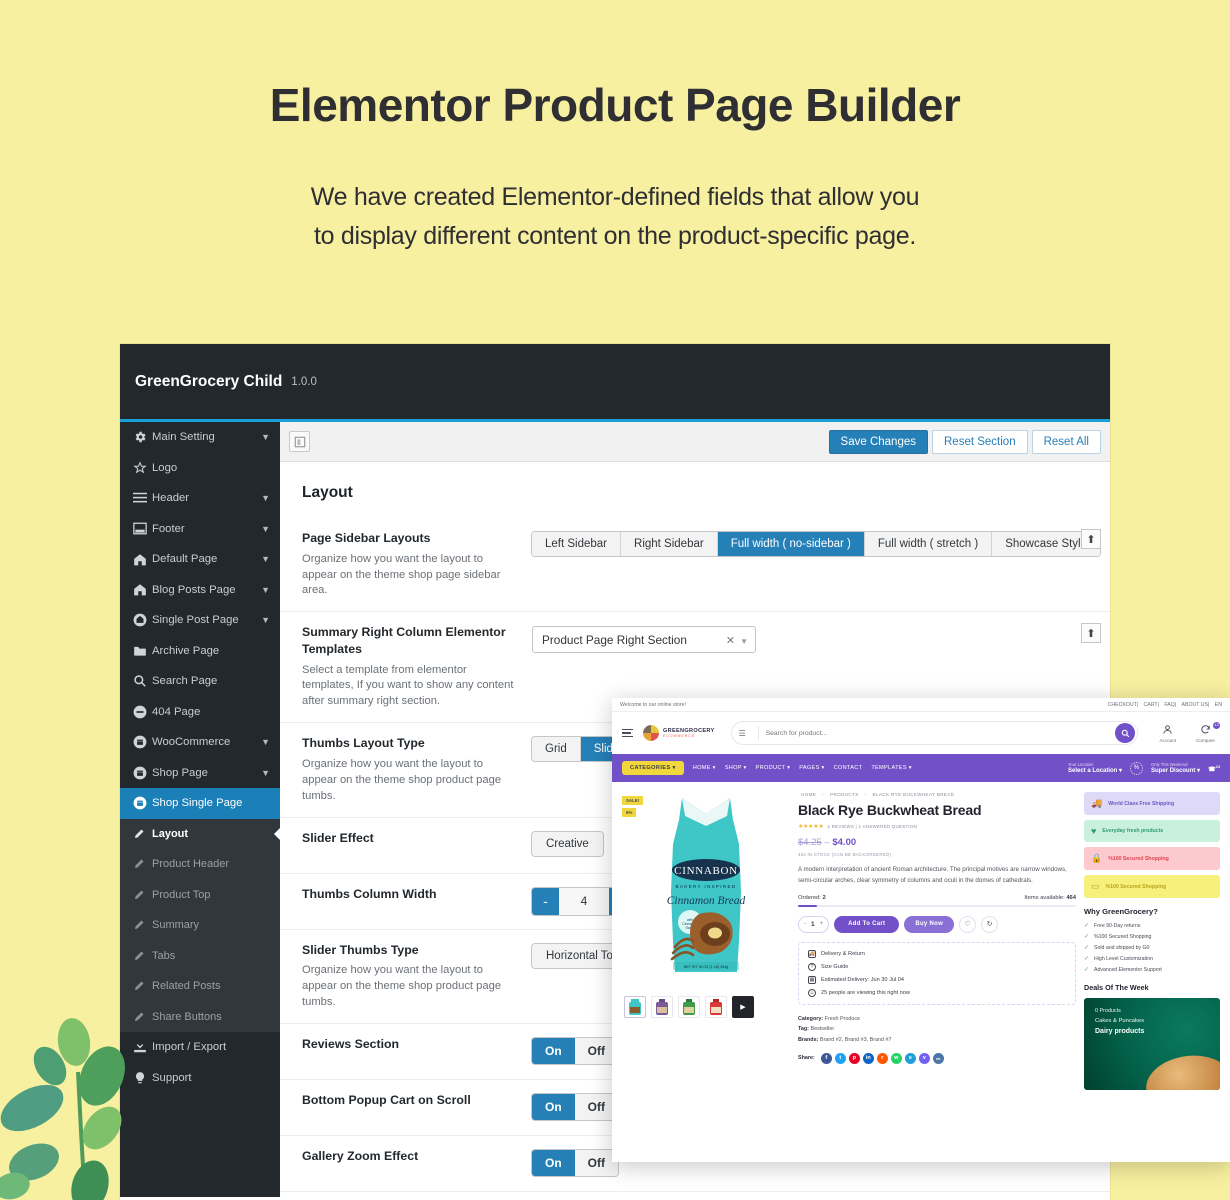 This screenshot has width=1230, height=1200. What do you see at coordinates (200, 803) in the screenshot?
I see `sidebar-item-shop-single-page: Shop Single Page` at bounding box center [200, 803].